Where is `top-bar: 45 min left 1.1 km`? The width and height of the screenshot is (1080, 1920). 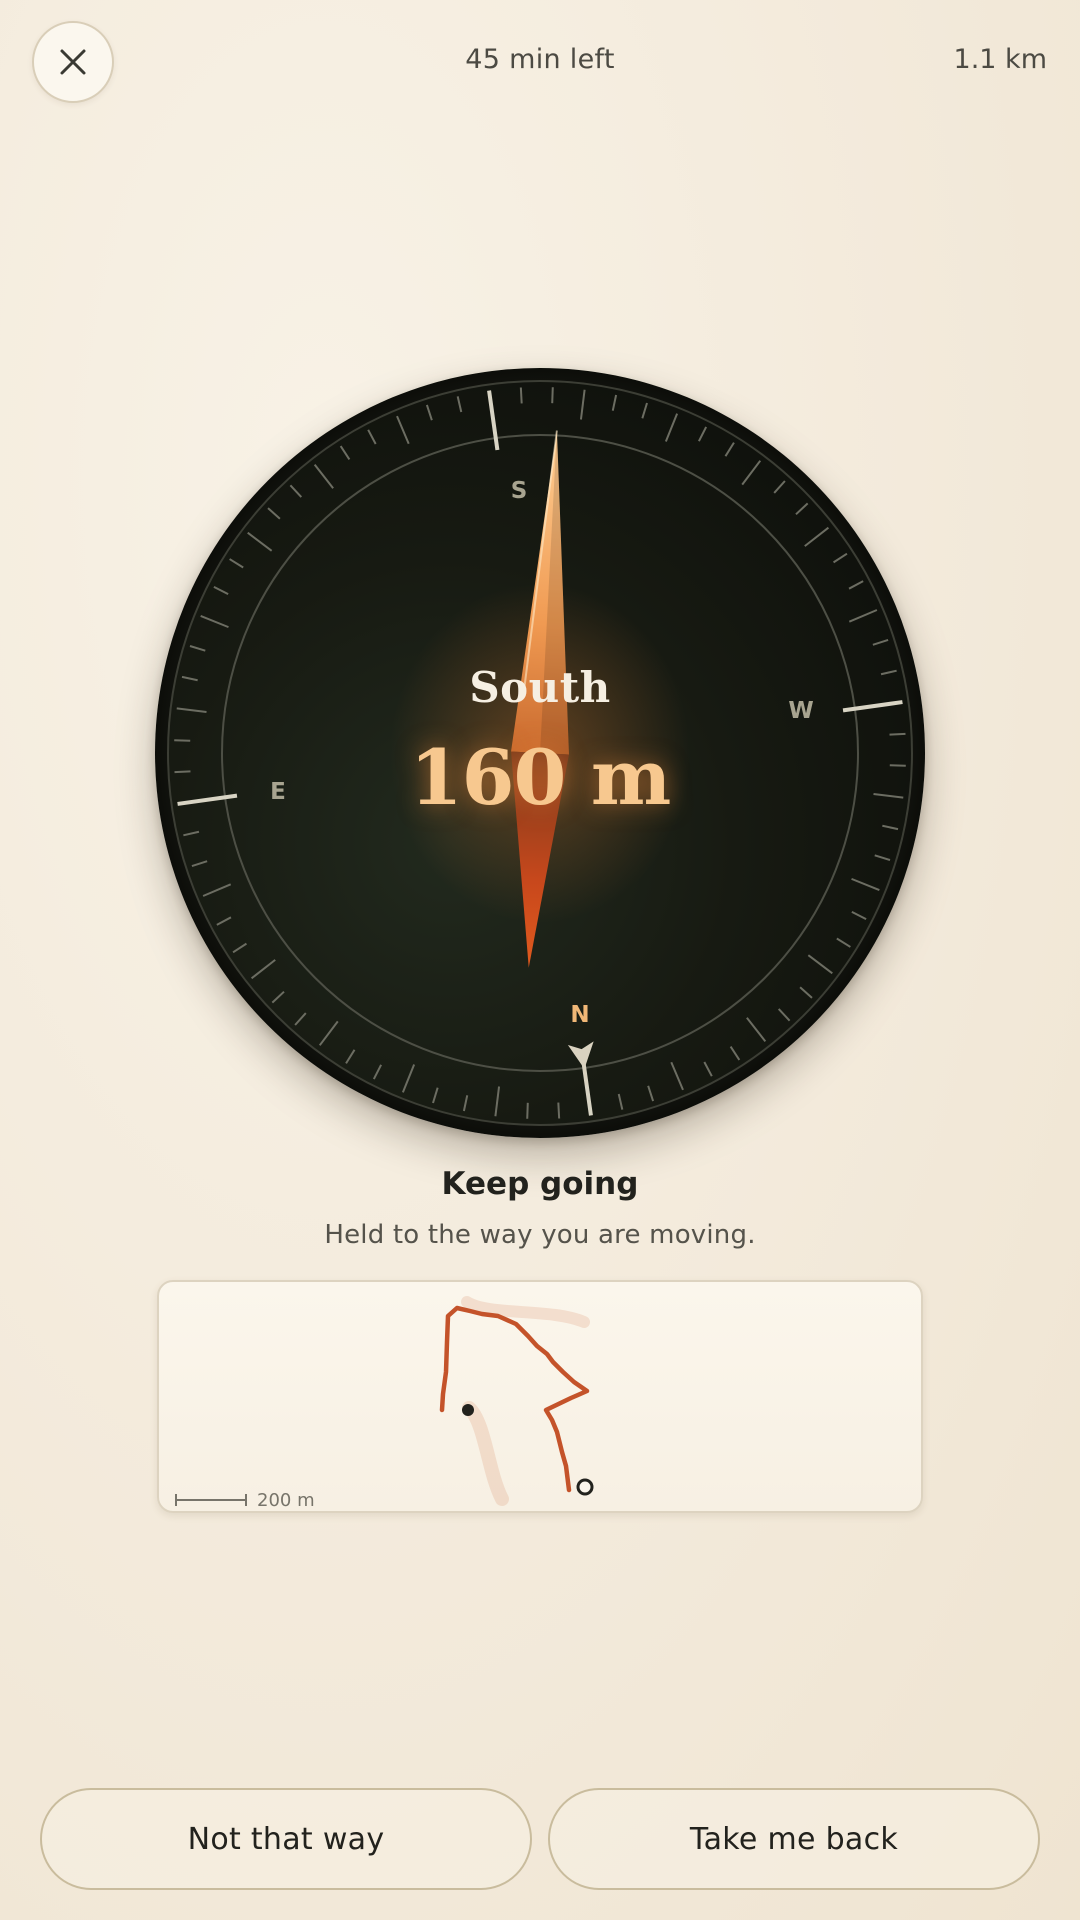
top-bar: 45 min left 1.1 km is located at coordinates (540, 60).